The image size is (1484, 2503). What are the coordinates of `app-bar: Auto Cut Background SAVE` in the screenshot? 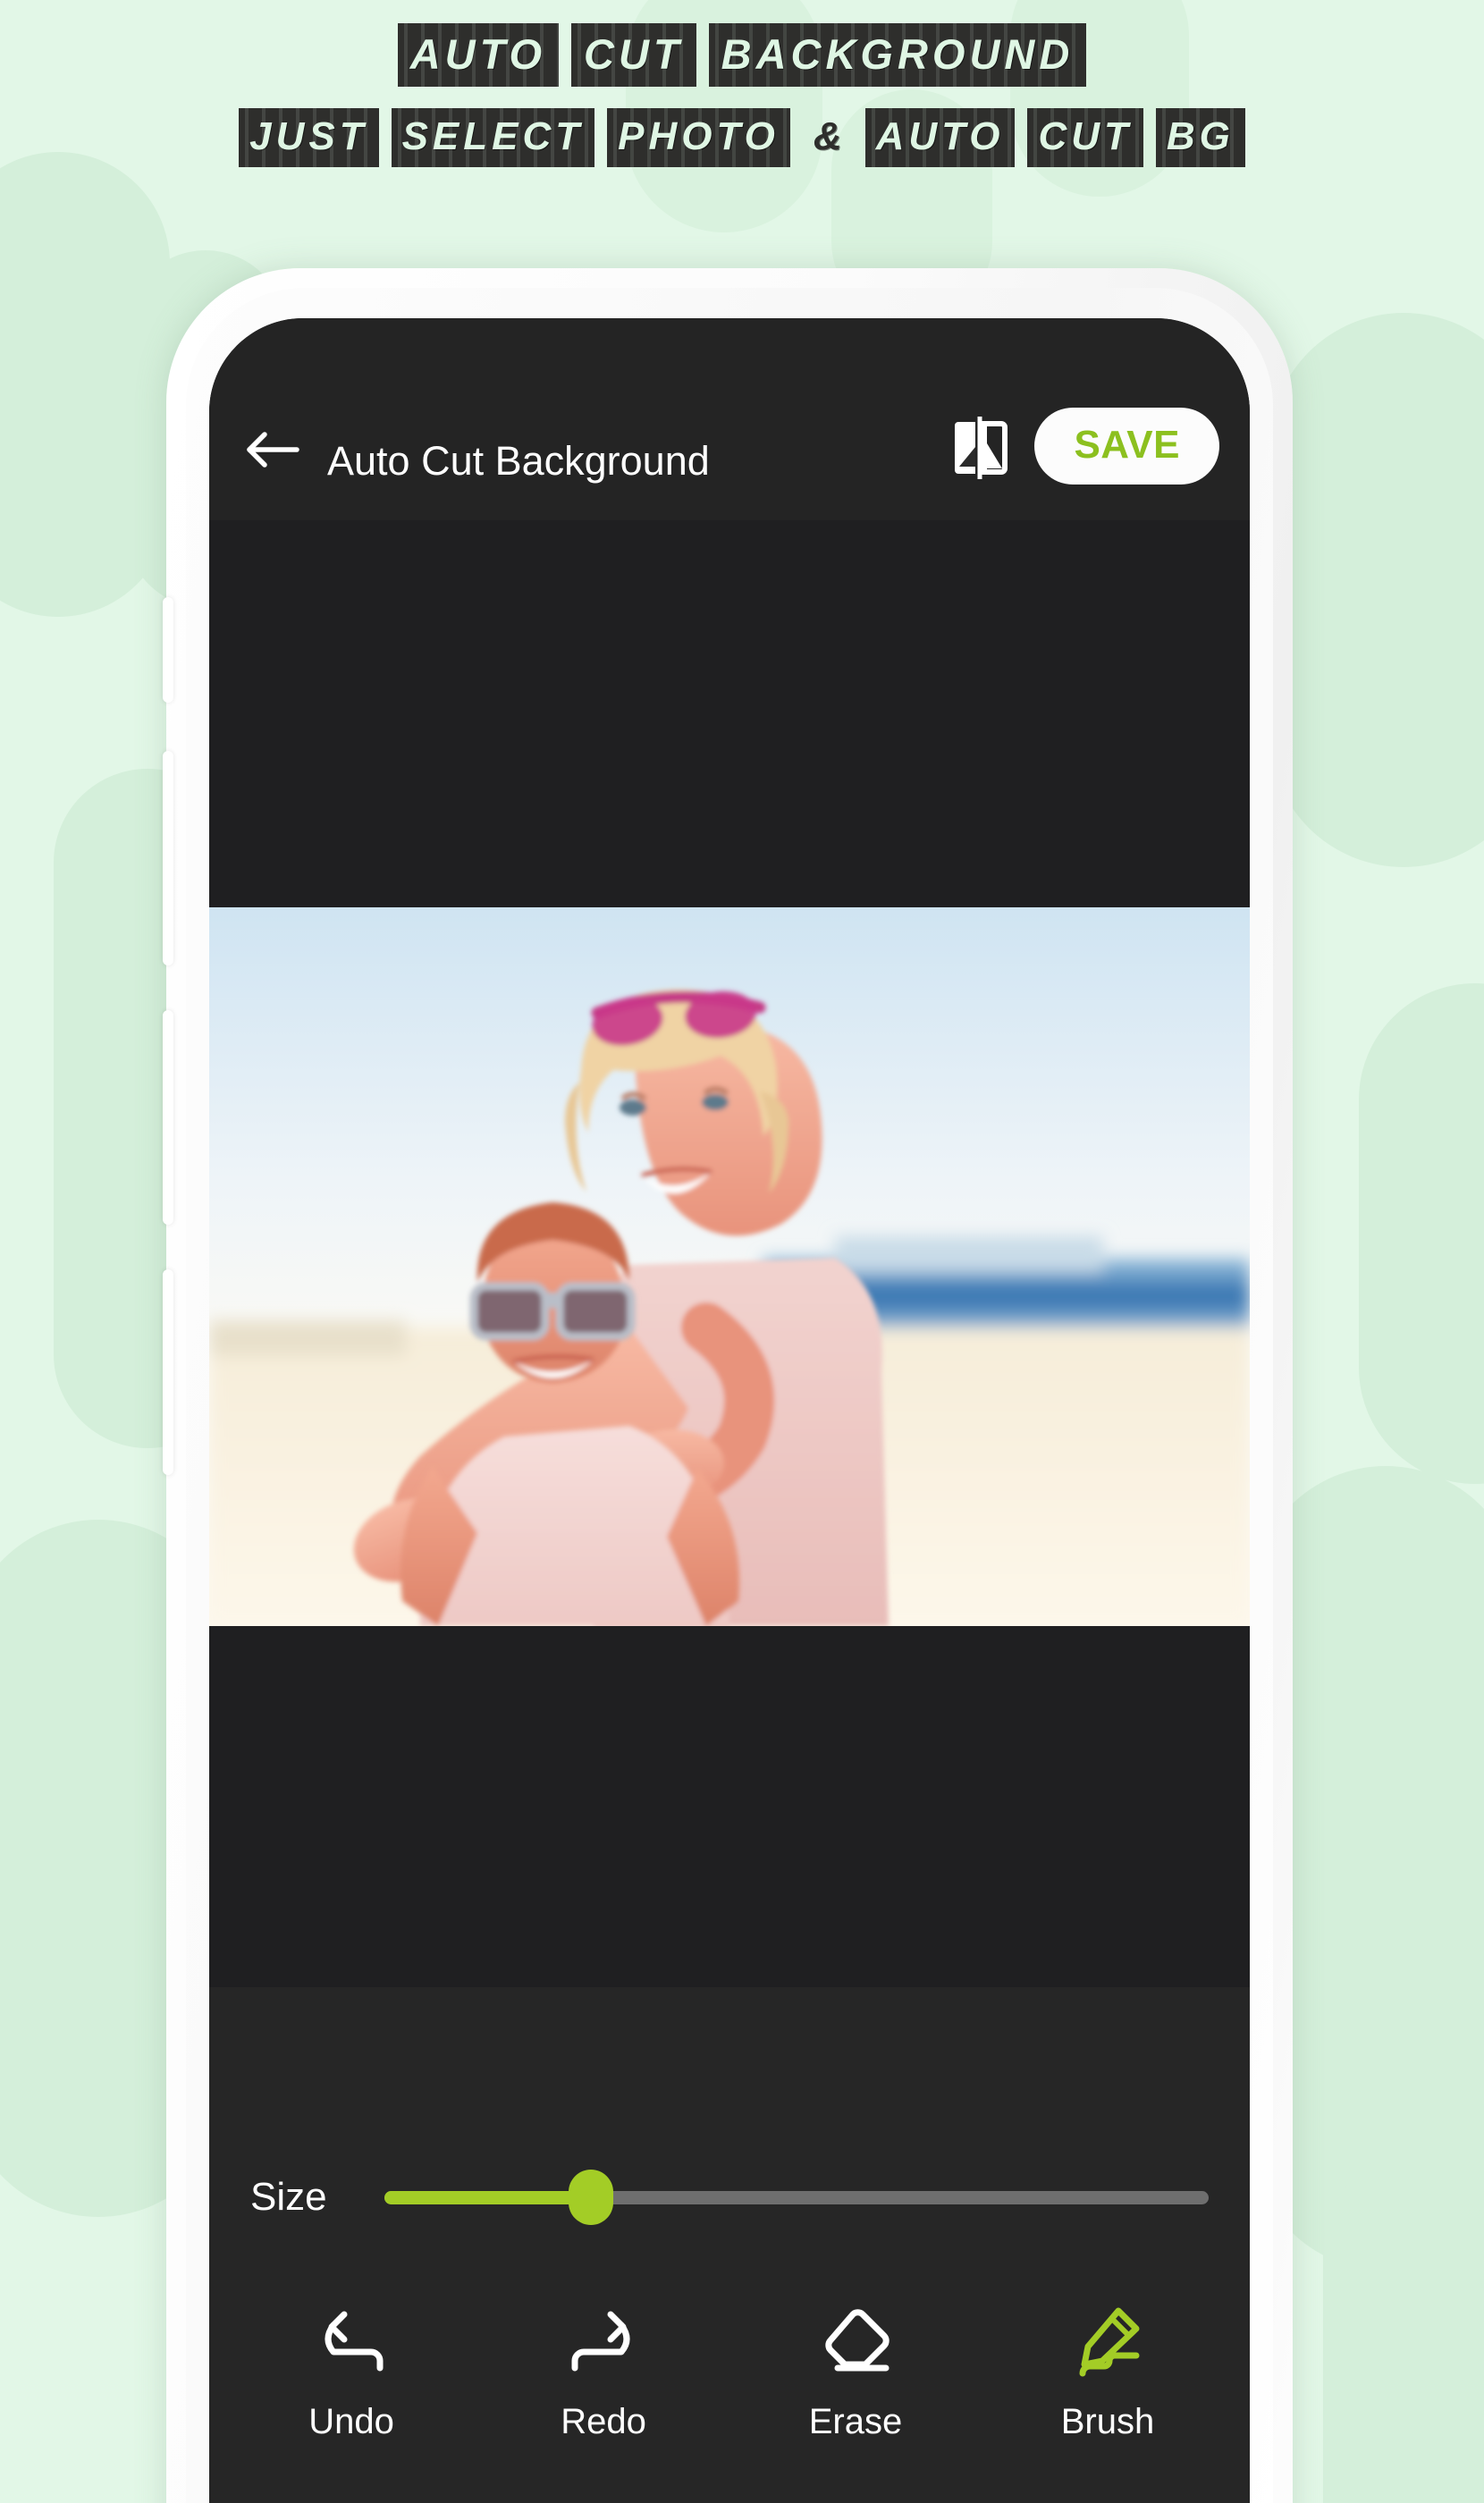 It's located at (729, 419).